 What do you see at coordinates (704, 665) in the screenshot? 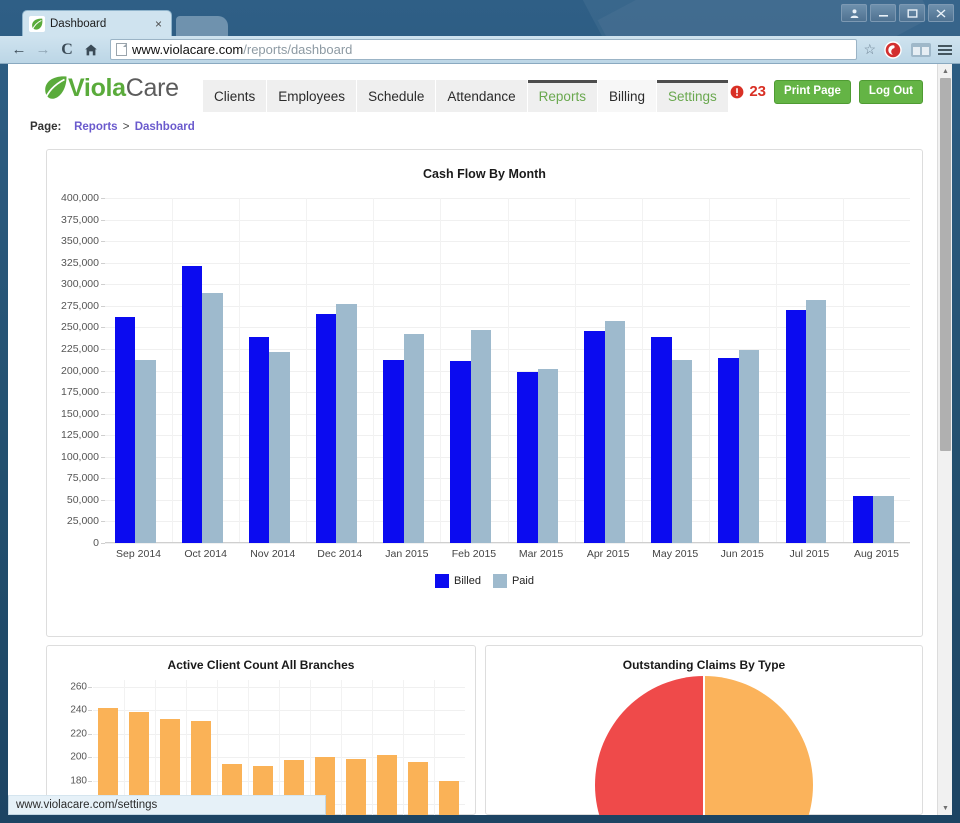
I see `outstanding-claims-title: Outstanding Claims By Type` at bounding box center [704, 665].